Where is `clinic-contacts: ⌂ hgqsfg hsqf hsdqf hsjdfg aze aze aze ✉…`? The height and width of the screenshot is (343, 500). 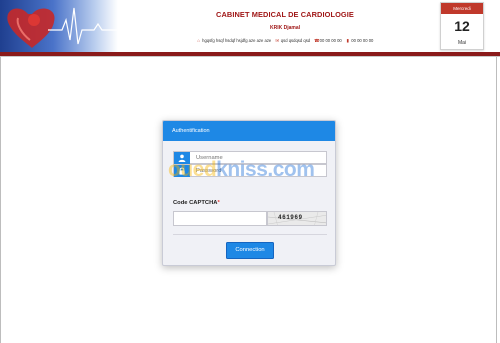
clinic-contacts: ⌂ hgqsfg hsqf hsdqf hsjdfg aze aze aze ✉… is located at coordinates (285, 40).